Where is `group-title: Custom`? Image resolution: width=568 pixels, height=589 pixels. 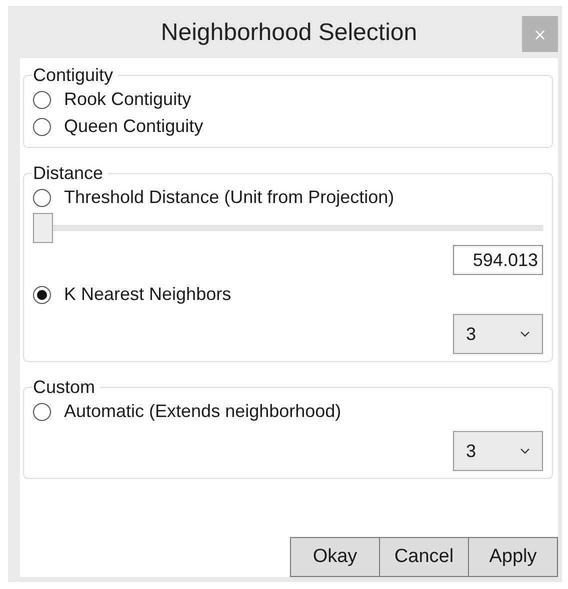 group-title: Custom is located at coordinates (64, 387).